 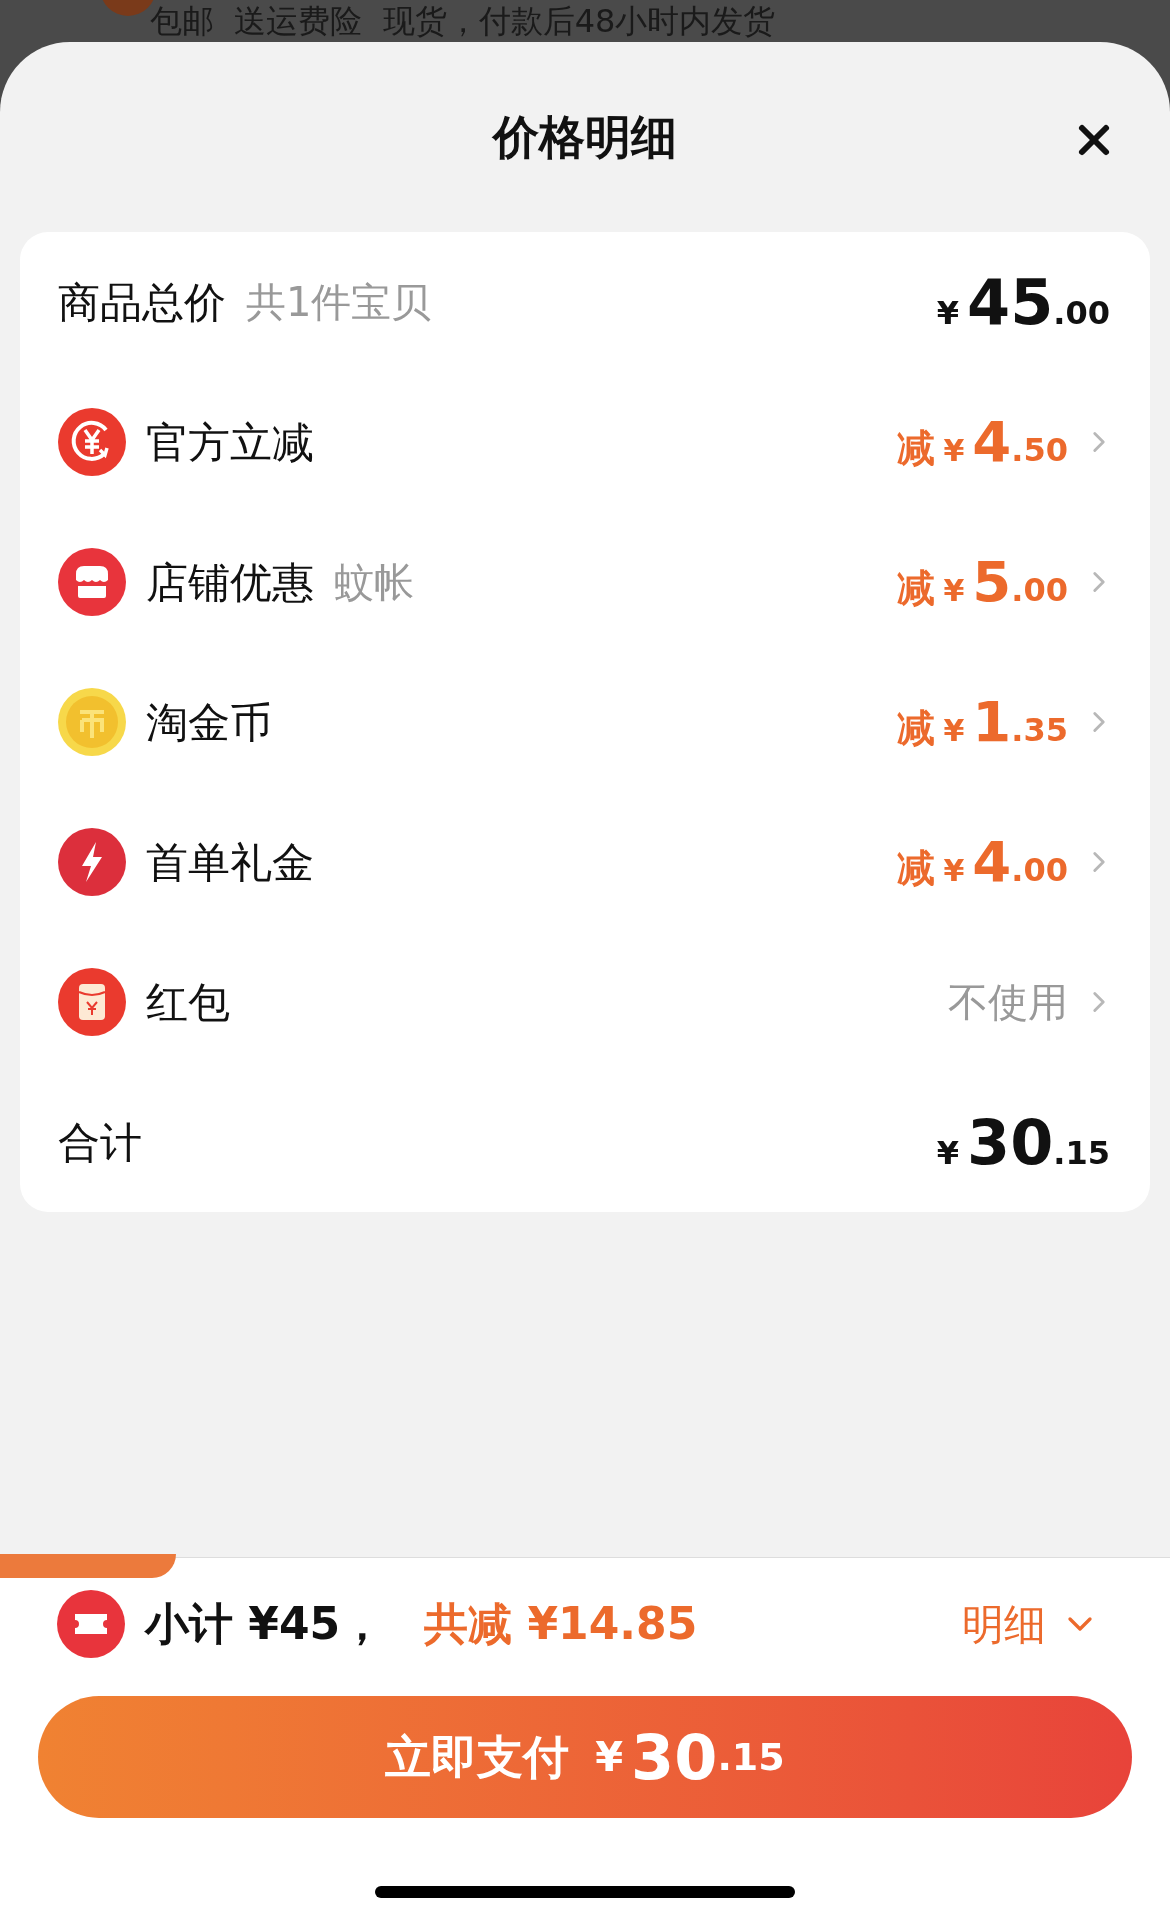 I want to click on row-label: 红包, so click(x=188, y=1002).